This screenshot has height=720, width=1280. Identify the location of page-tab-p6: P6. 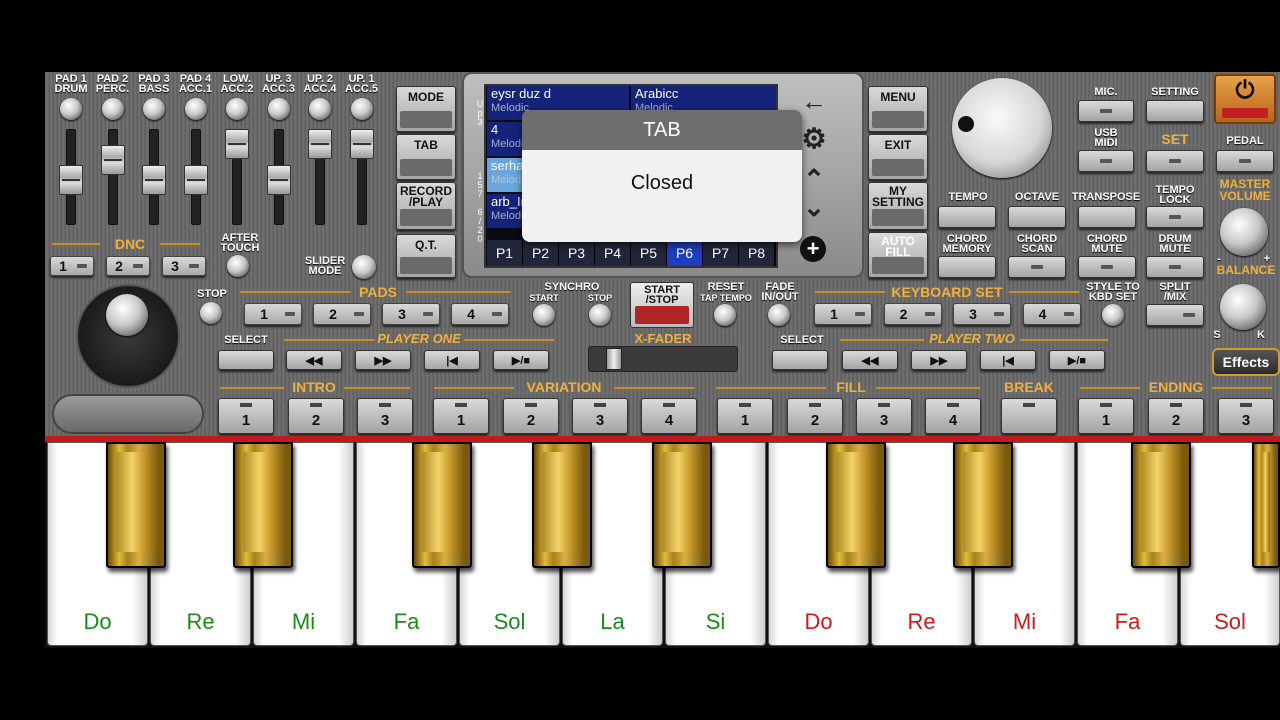
(685, 253).